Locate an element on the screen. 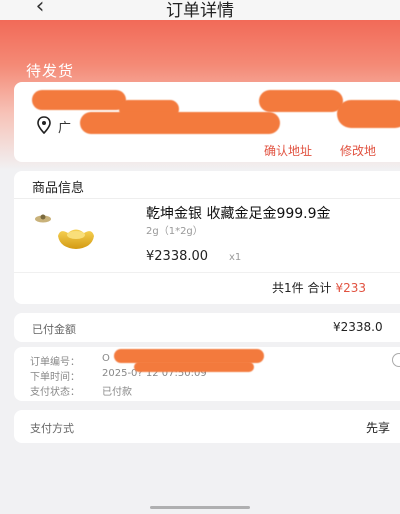  total-amount: ¥233 is located at coordinates (350, 288).